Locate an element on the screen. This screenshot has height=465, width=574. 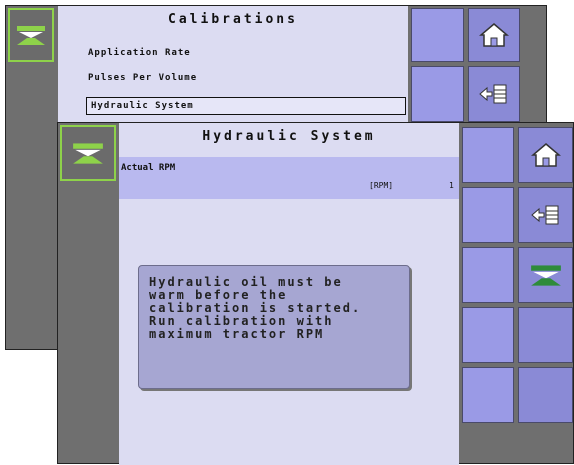
page-title: Calibrations is located at coordinates (233, 19).